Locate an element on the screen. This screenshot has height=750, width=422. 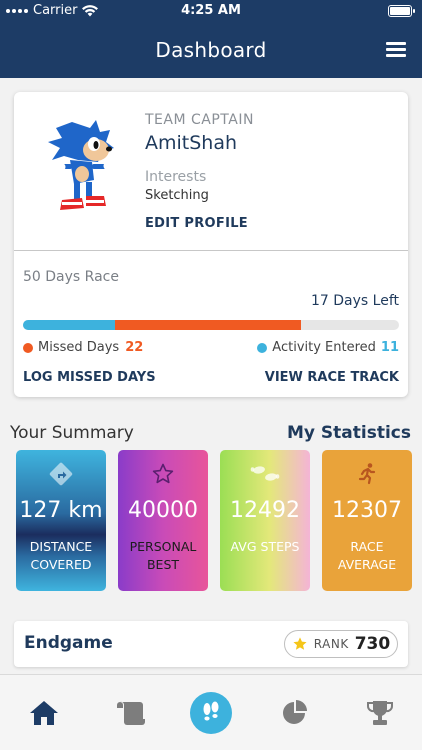
home-icon is located at coordinates (44, 713).